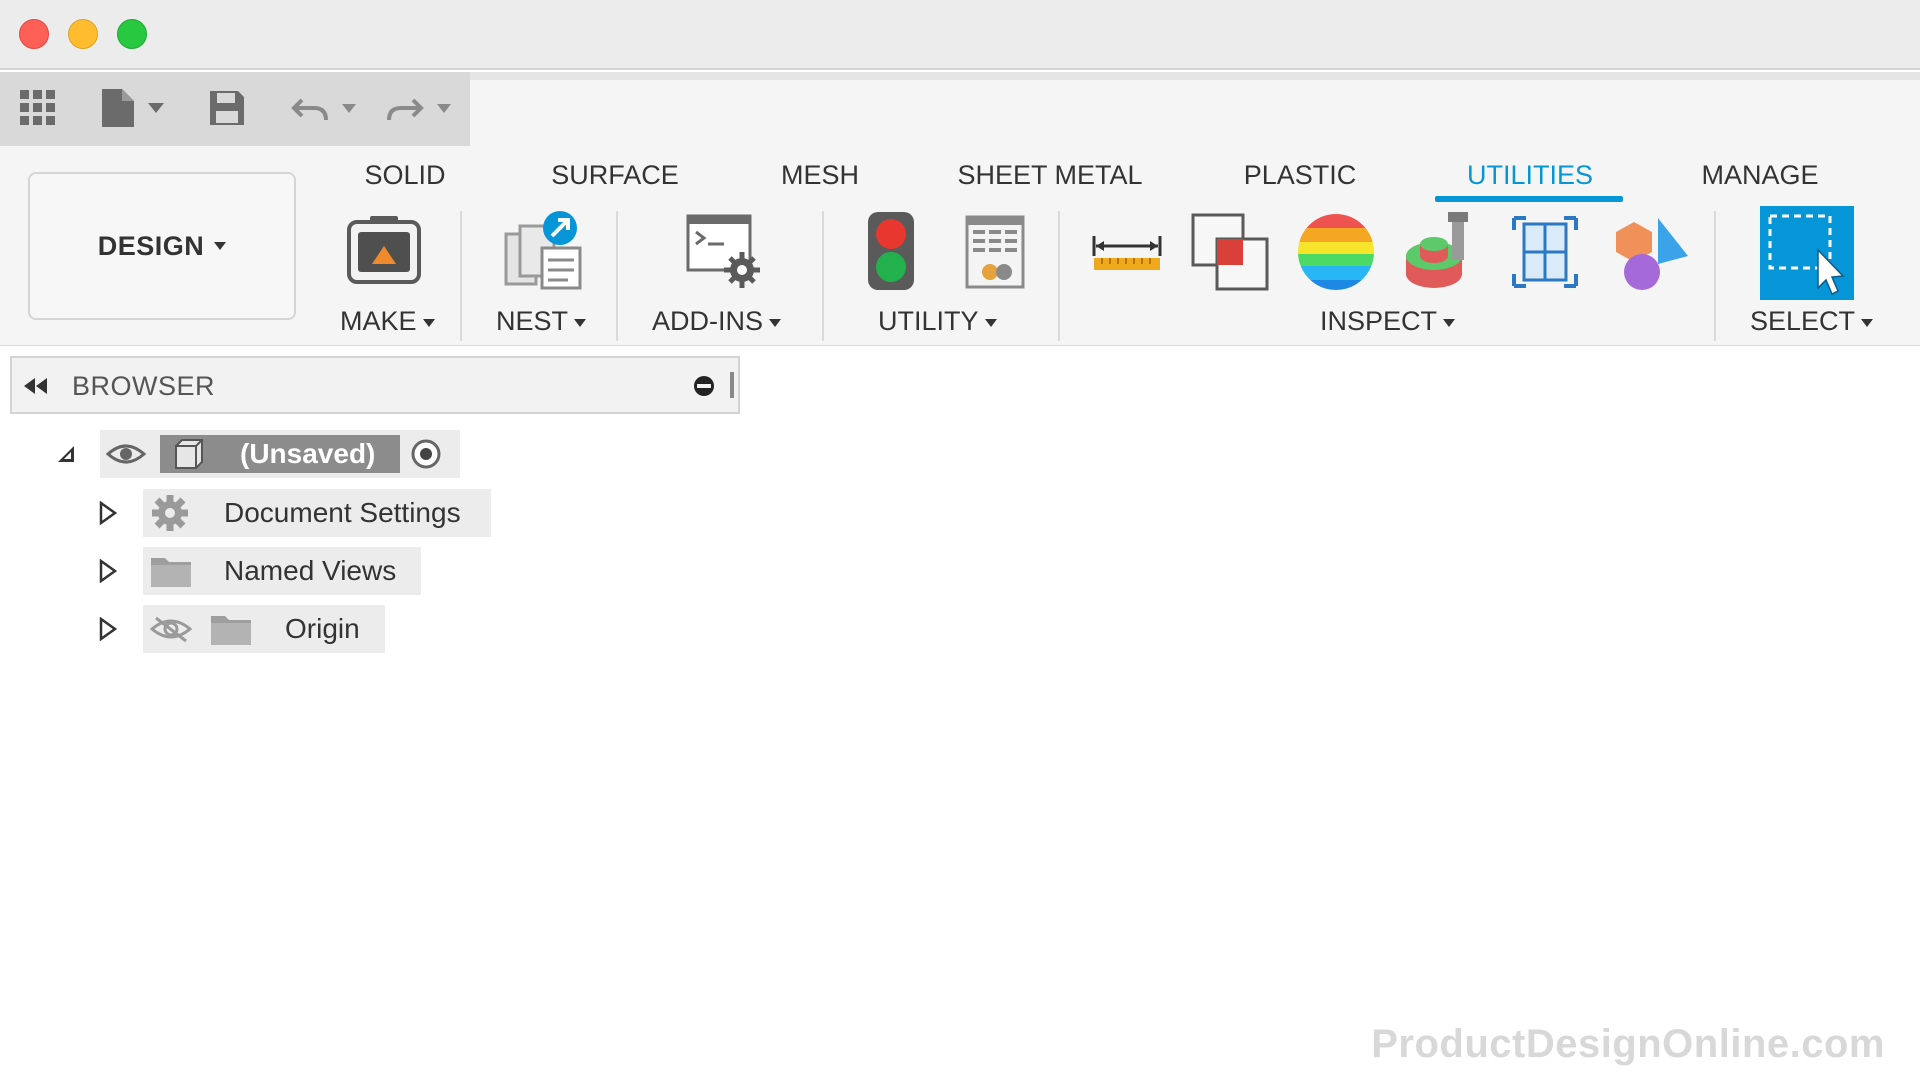  I want to click on select-icon, so click(1808, 253).